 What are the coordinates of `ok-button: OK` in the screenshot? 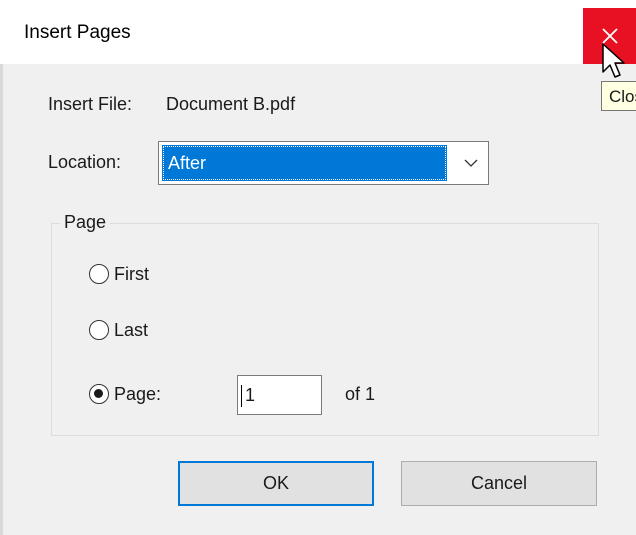 It's located at (276, 483).